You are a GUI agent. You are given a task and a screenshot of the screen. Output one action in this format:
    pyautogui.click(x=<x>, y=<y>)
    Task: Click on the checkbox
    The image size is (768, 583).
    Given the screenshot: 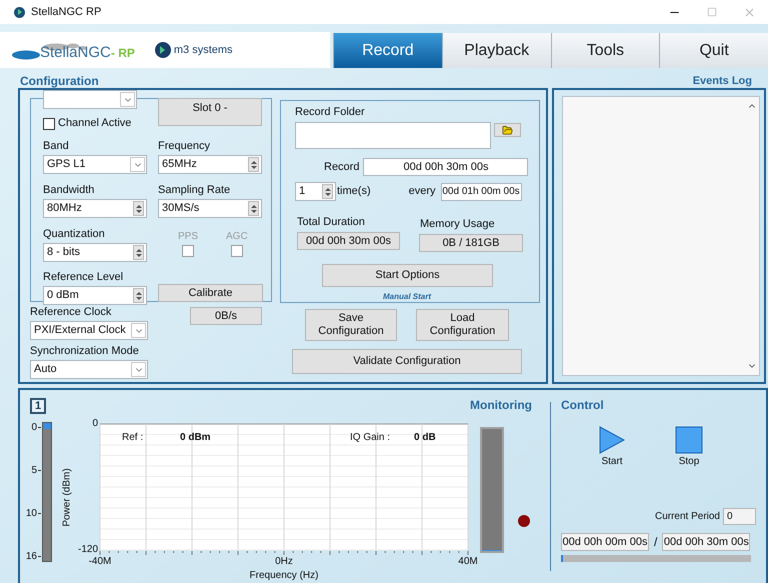 What is the action you would take?
    pyautogui.click(x=49, y=124)
    